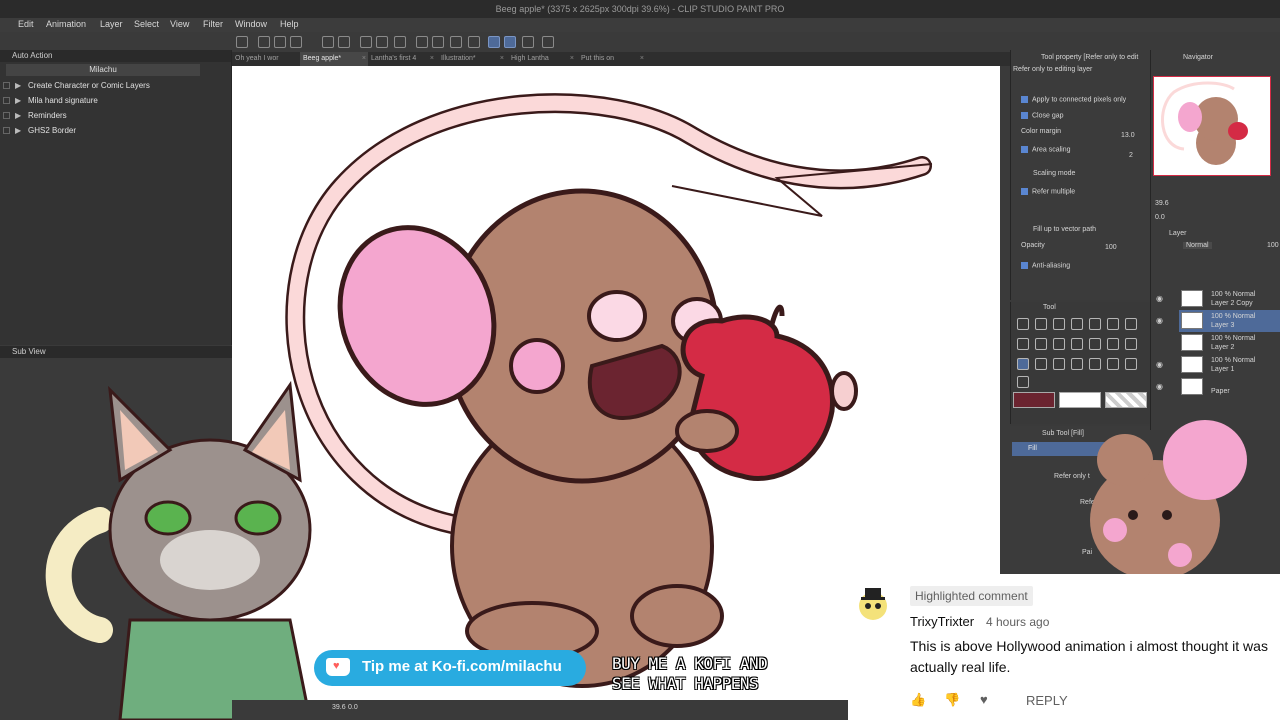  Describe the element at coordinates (1023, 344) in the screenshot. I see `pen-icon` at that location.